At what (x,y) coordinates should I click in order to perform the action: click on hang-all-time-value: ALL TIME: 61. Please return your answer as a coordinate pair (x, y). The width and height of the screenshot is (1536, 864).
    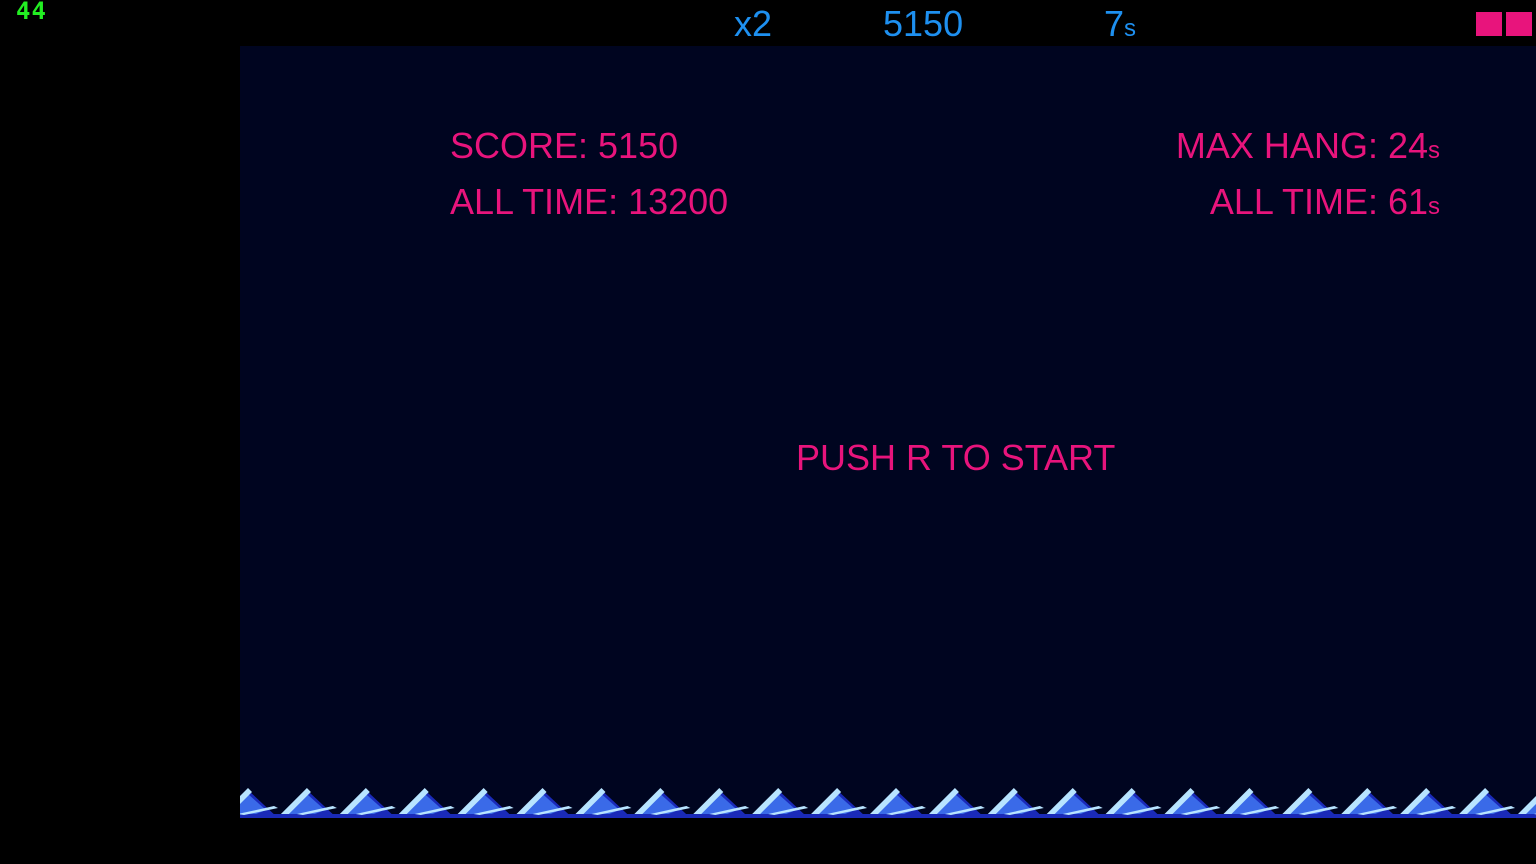
    Looking at the image, I should click on (1318, 201).